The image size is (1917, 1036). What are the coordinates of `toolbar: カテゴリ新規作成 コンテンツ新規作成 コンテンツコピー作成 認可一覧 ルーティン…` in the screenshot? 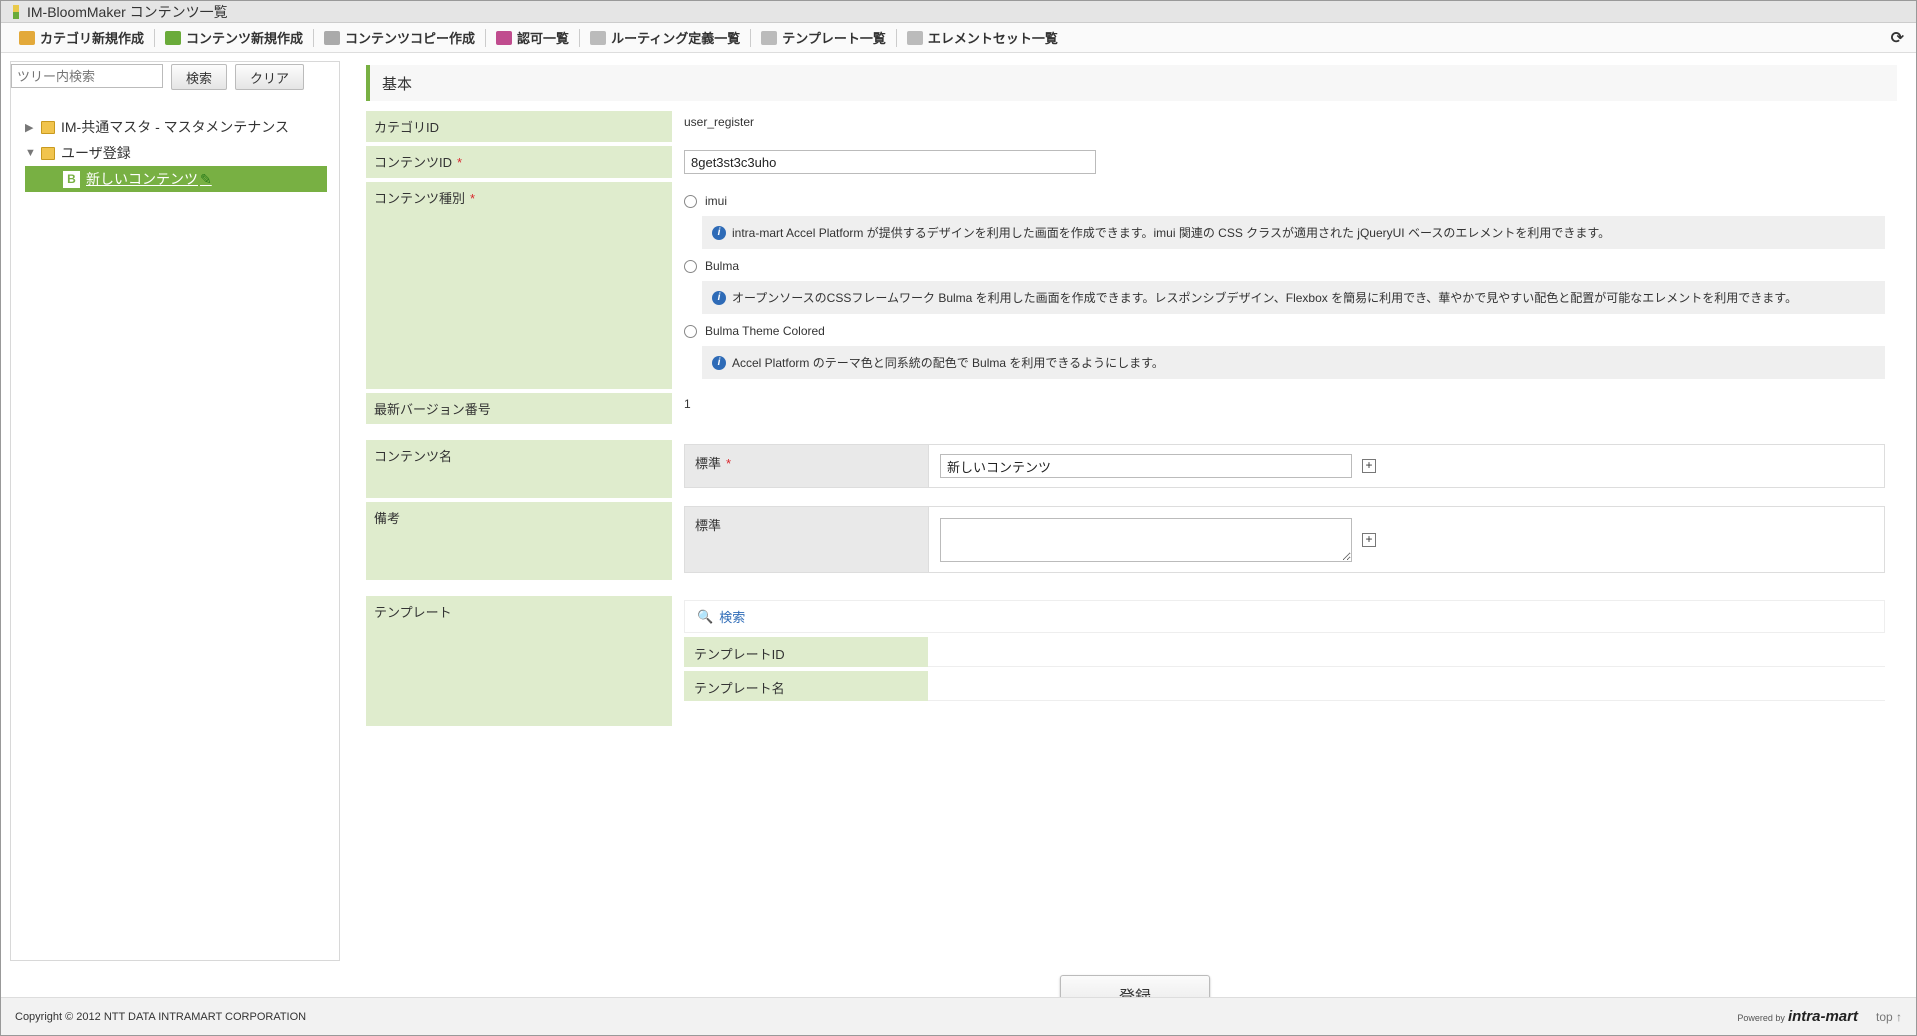 It's located at (958, 38).